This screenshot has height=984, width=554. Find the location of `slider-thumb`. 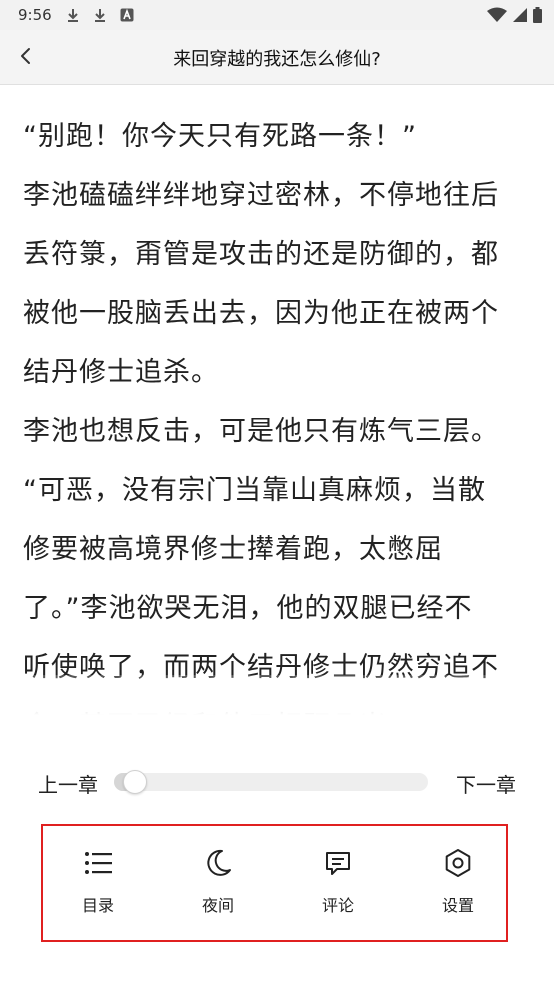

slider-thumb is located at coordinates (134, 782).